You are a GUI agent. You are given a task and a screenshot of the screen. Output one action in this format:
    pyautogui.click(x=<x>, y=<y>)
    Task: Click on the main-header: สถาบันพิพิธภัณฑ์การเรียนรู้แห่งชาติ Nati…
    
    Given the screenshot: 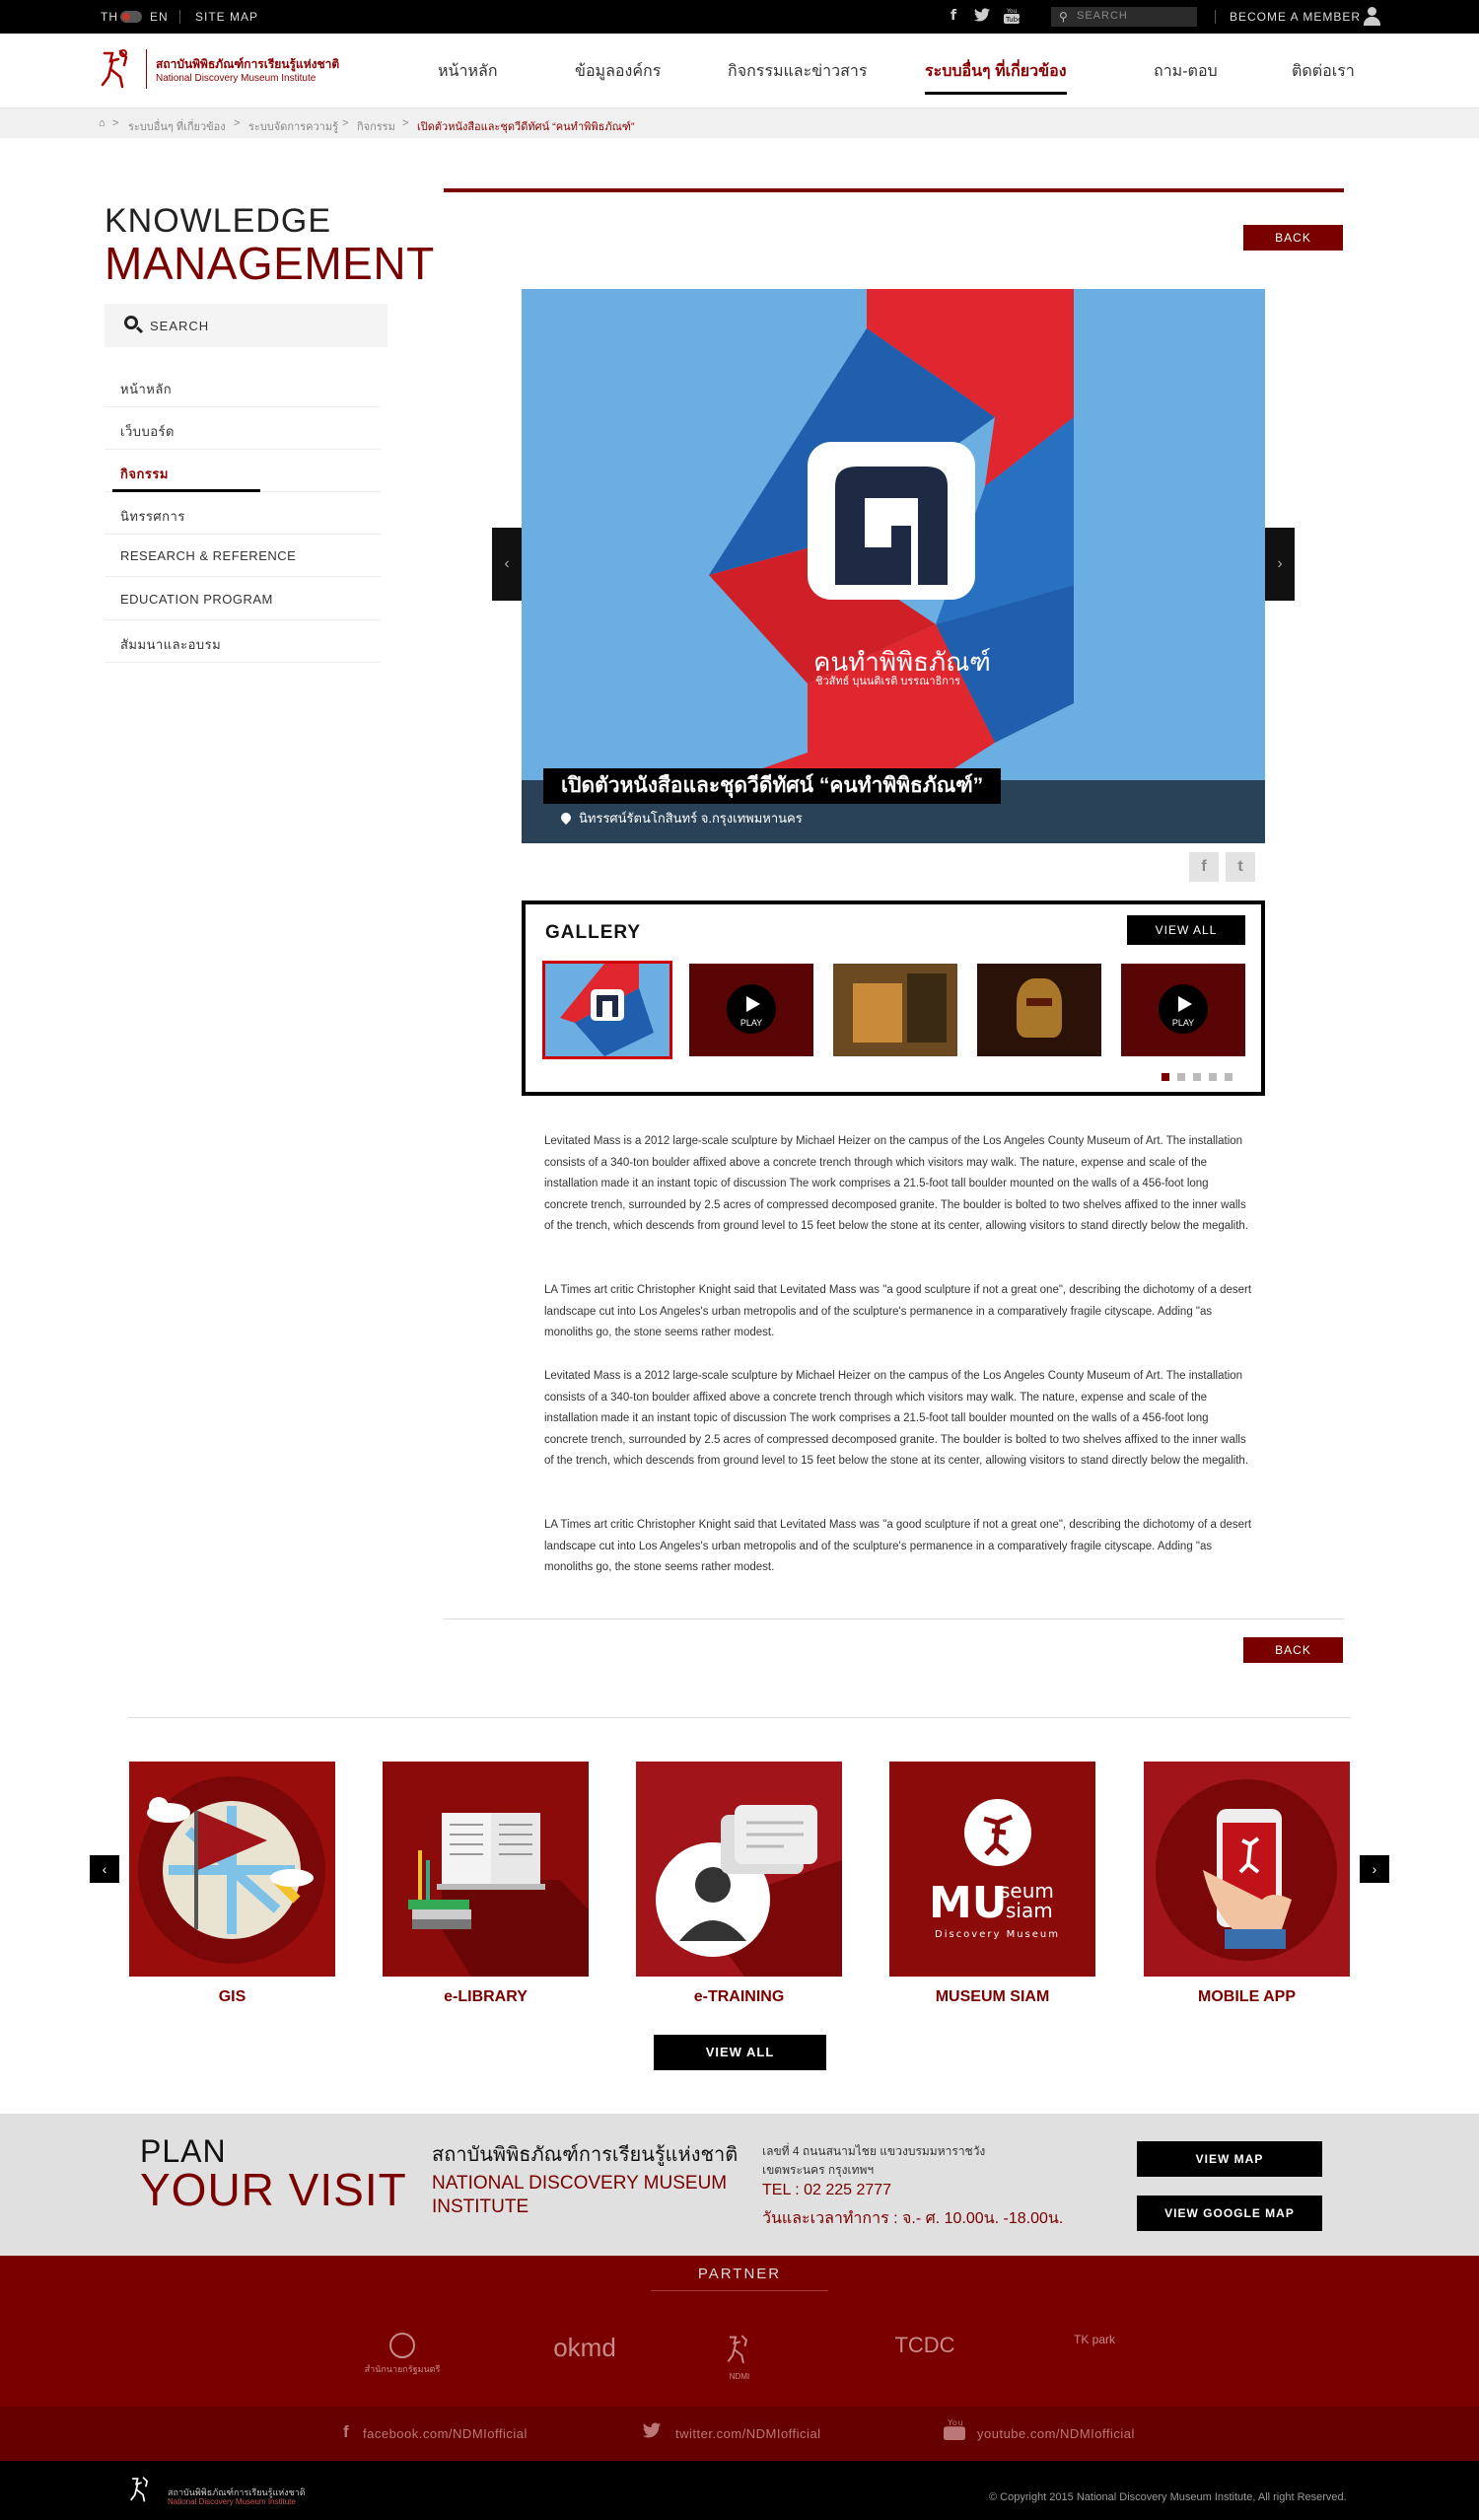 What is the action you would take?
    pyautogui.click(x=739, y=71)
    